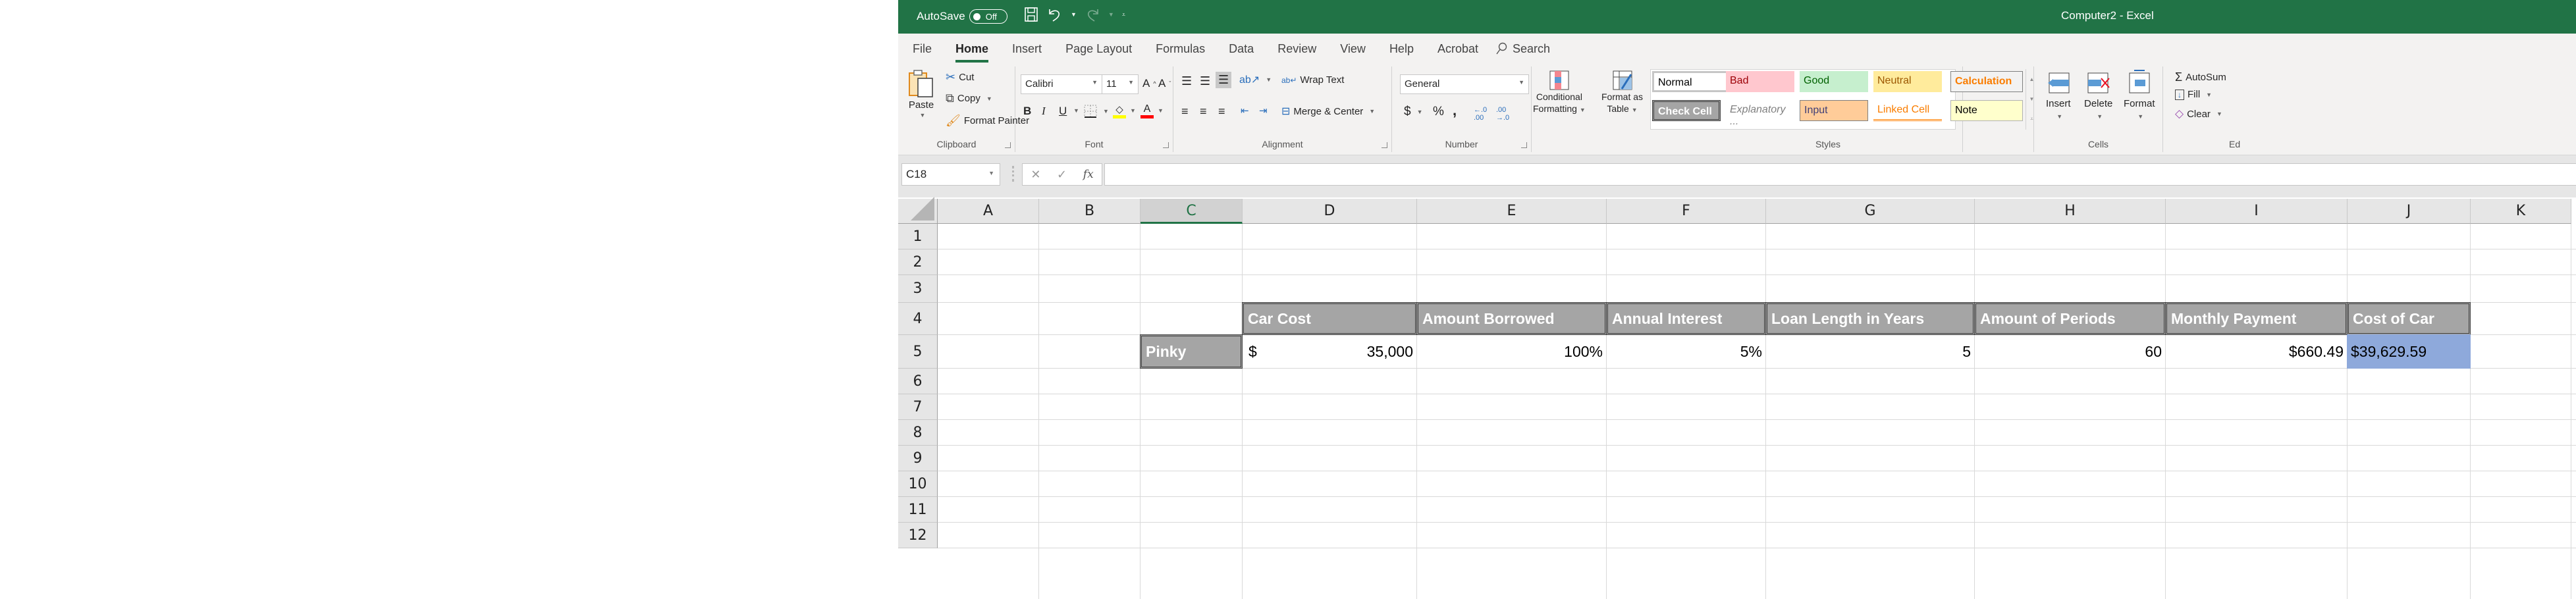 Image resolution: width=2576 pixels, height=599 pixels. What do you see at coordinates (1401, 49) in the screenshot?
I see `tab-help: Help` at bounding box center [1401, 49].